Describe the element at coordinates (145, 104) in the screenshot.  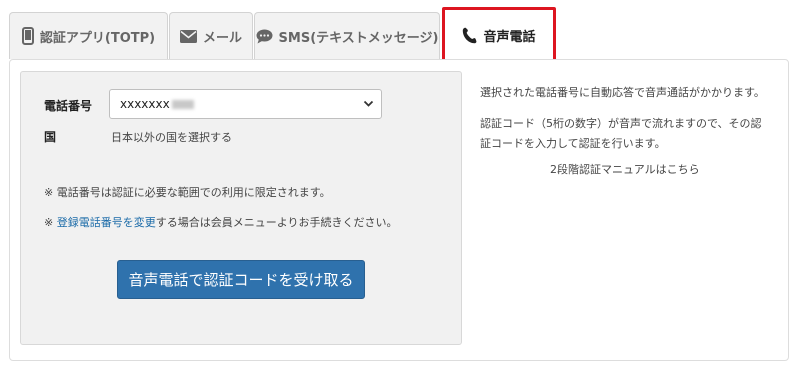
I see `phone-number-value: xxxxxxx` at that location.